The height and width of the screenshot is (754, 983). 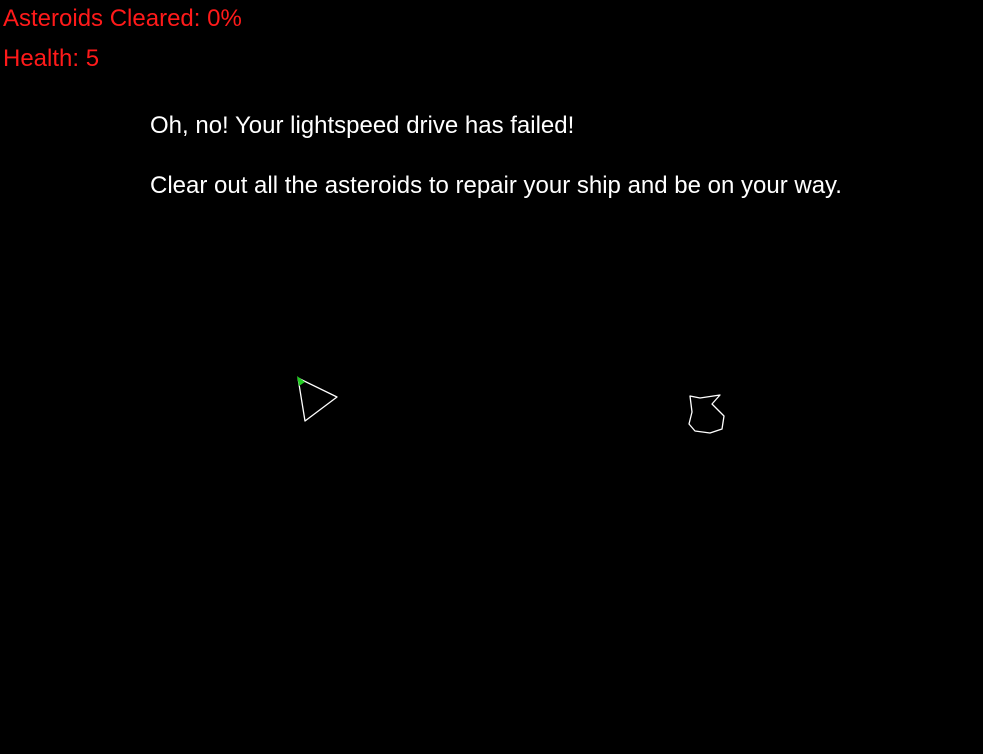 I want to click on ship-hull, so click(x=317, y=399).